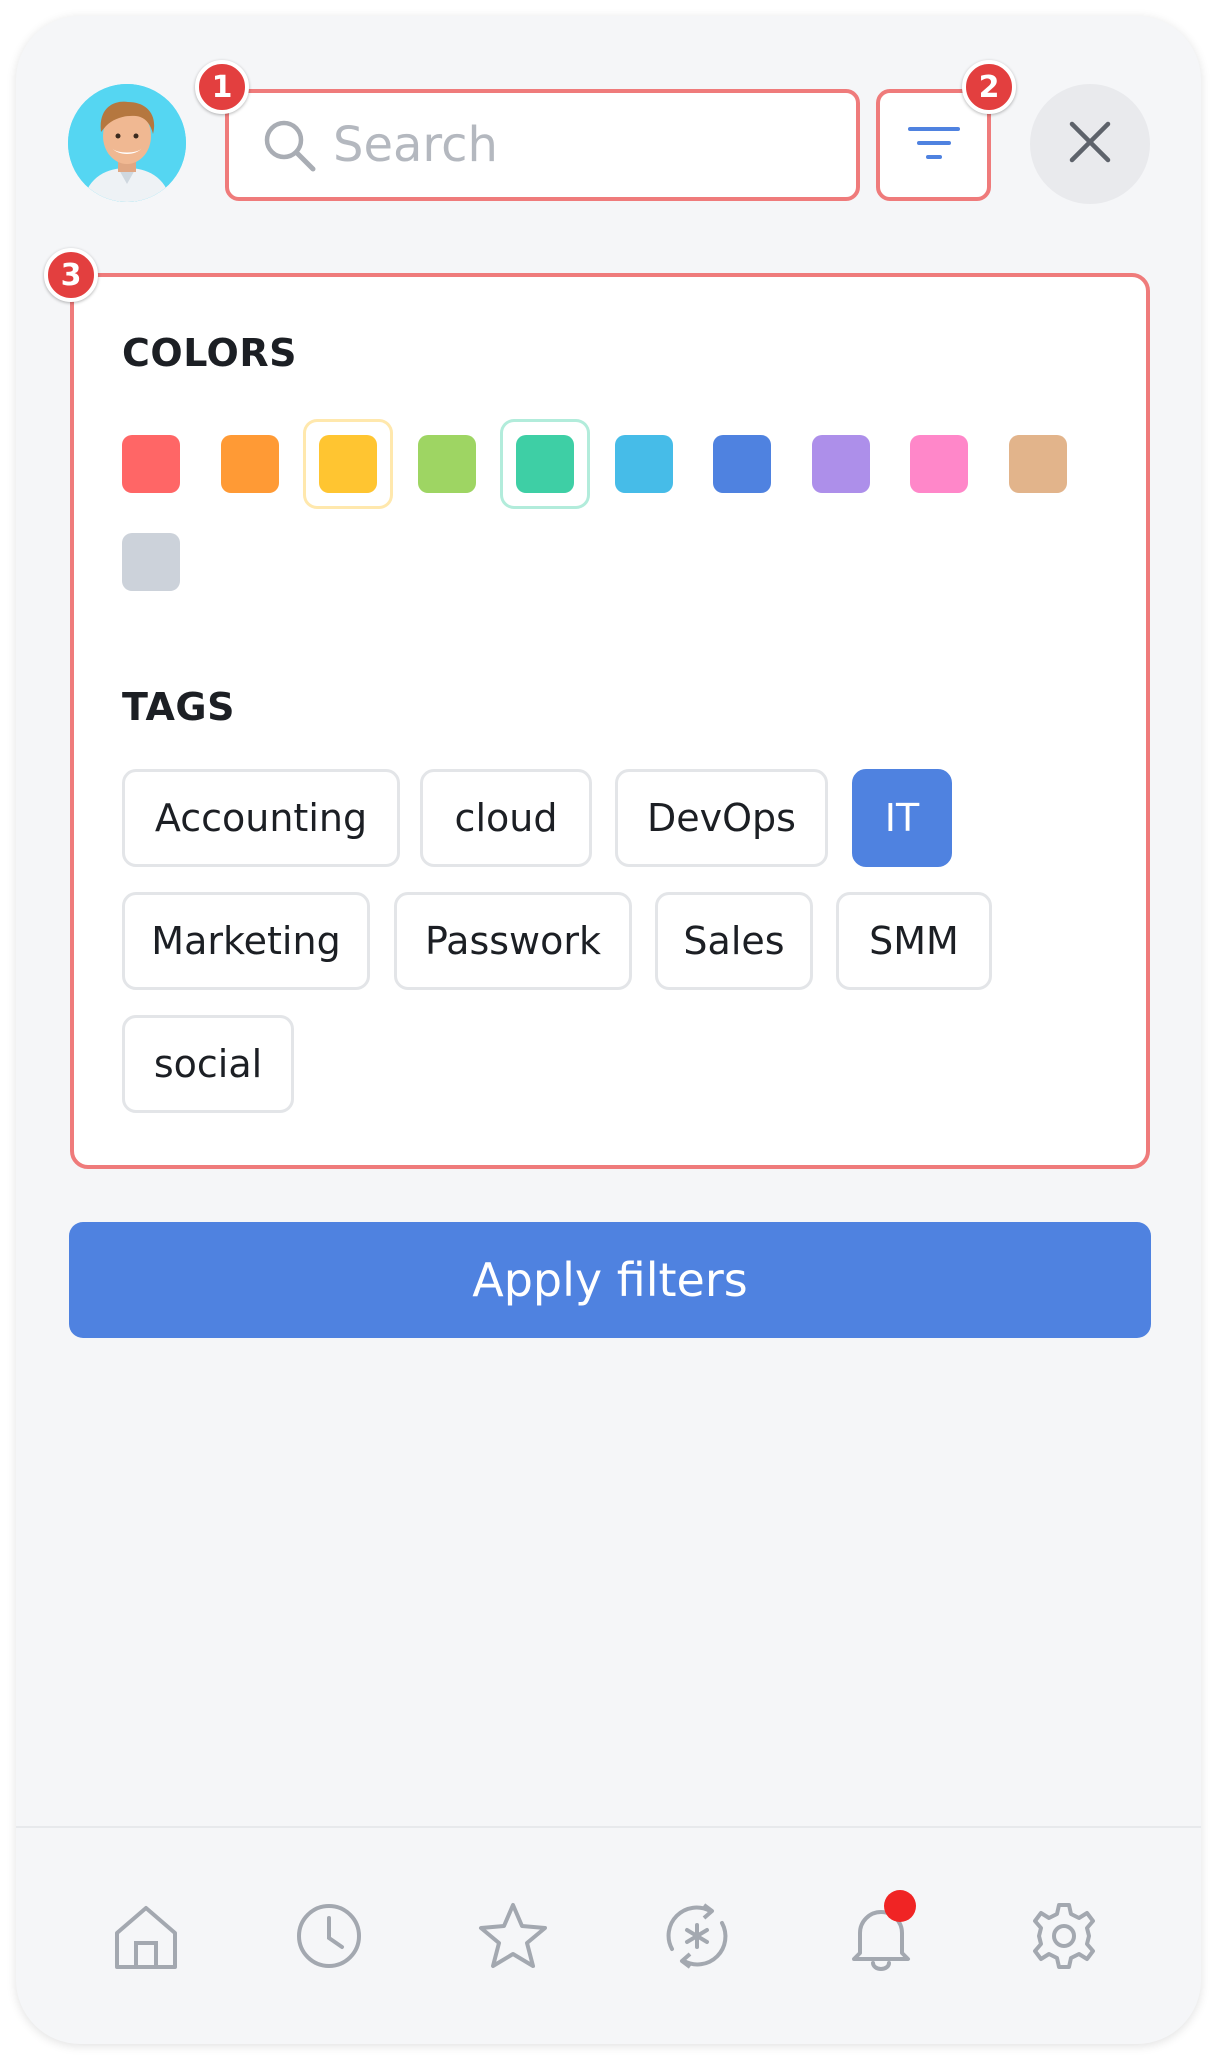 This screenshot has height=2060, width=1217. Describe the element at coordinates (573, 145) in the screenshot. I see `search-input` at that location.